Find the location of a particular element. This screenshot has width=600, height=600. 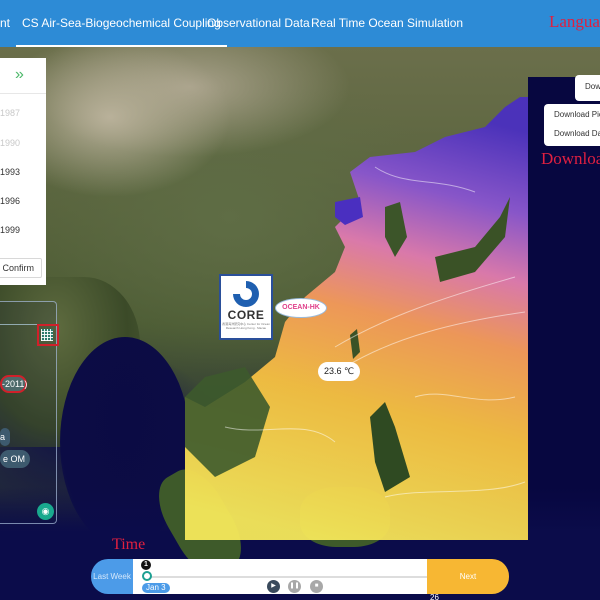

time-annotation: Time is located at coordinates (129, 544).